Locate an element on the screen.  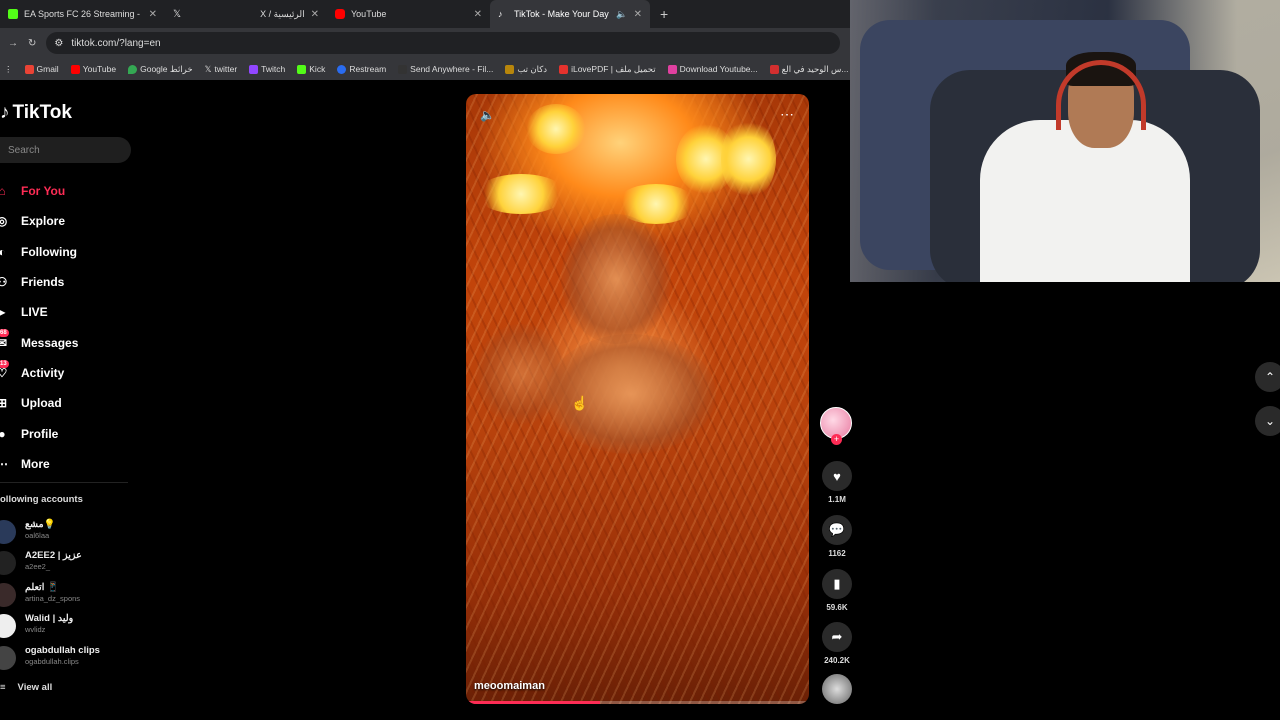
view-all-link: ≡ View all is located at coordinates (26, 687).